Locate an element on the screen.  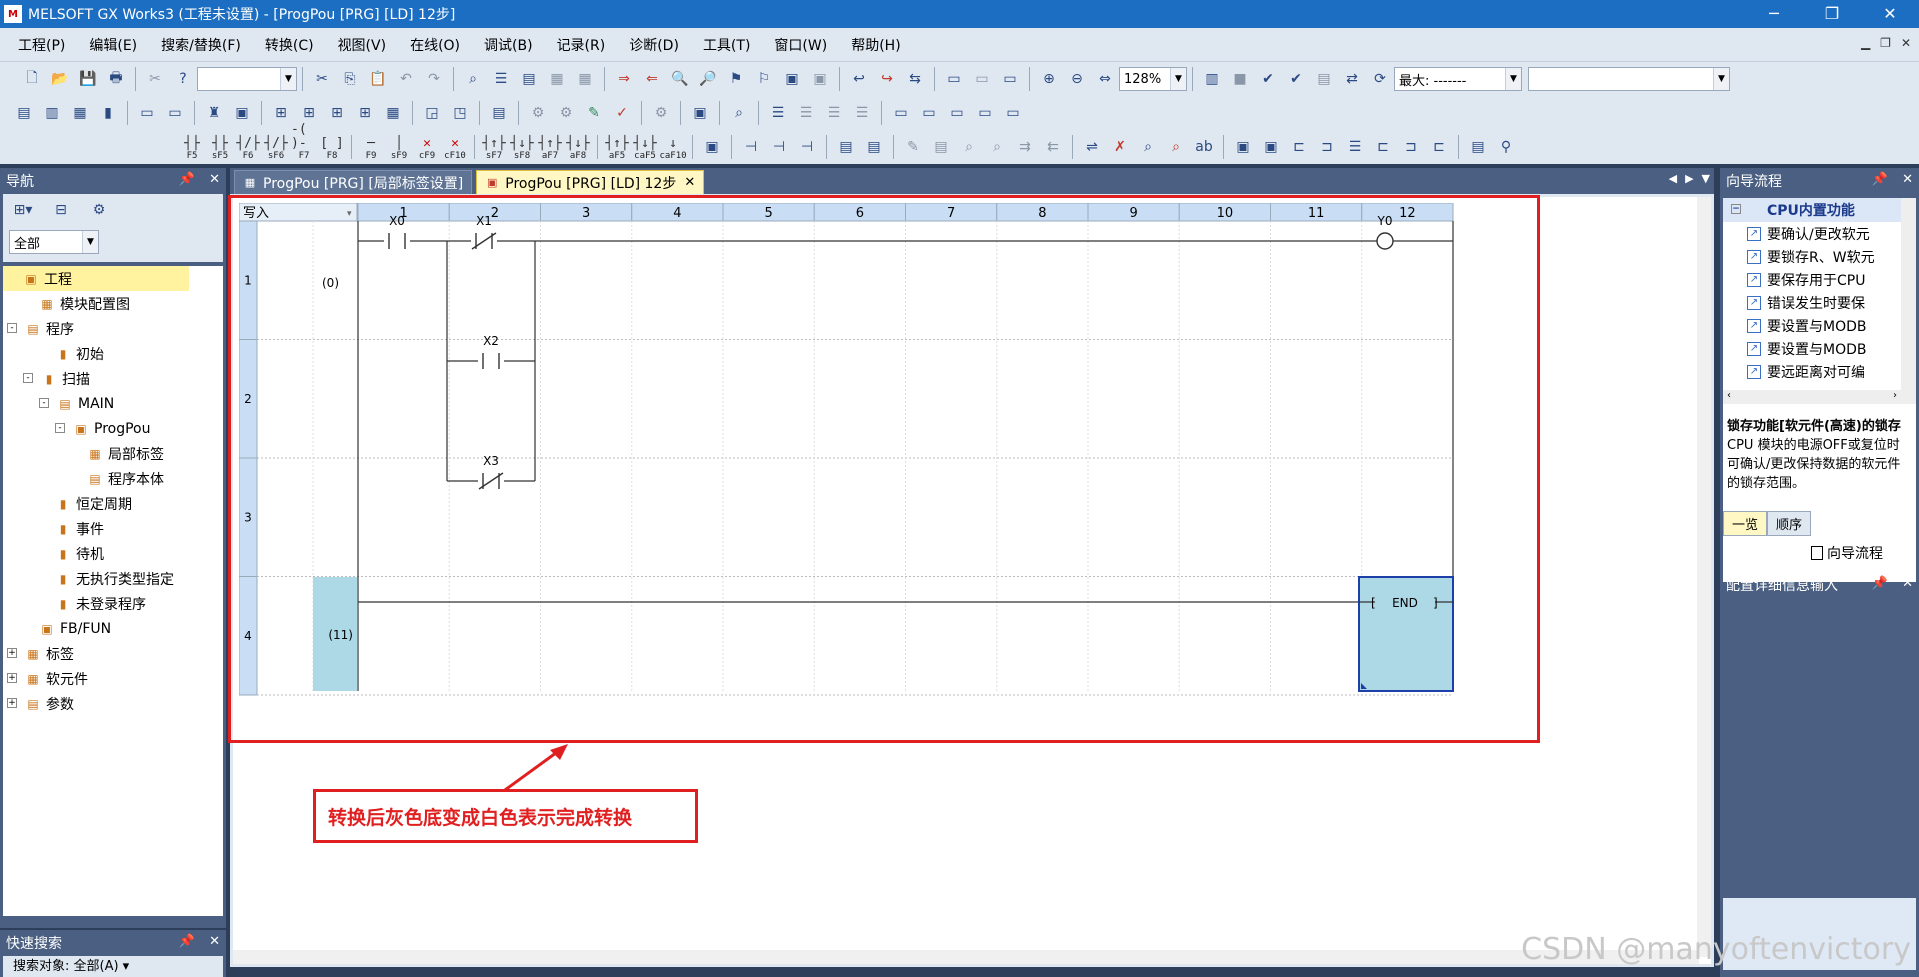
network-icon: ♜ is located at coordinates (214, 113).